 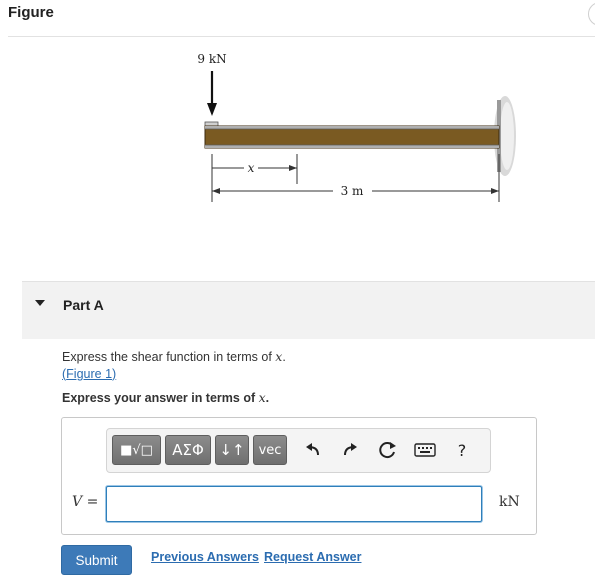 What do you see at coordinates (267, 398) in the screenshot?
I see `instruction-suffix: .` at bounding box center [267, 398].